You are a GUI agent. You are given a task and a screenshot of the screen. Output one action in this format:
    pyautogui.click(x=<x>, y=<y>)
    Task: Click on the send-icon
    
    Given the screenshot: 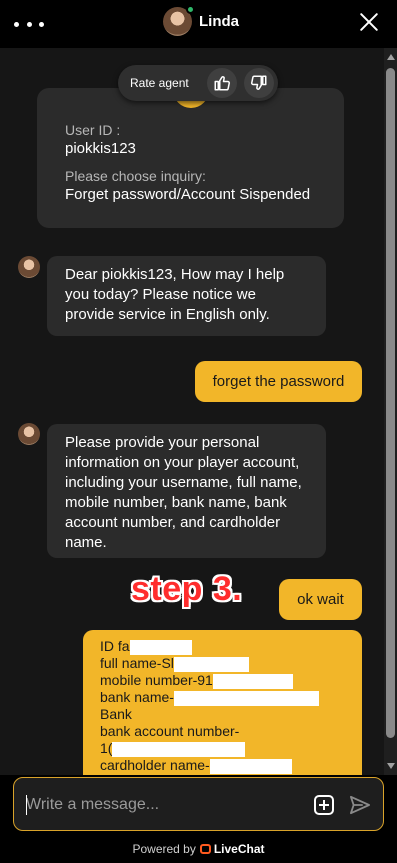 What is the action you would take?
    pyautogui.click(x=360, y=805)
    